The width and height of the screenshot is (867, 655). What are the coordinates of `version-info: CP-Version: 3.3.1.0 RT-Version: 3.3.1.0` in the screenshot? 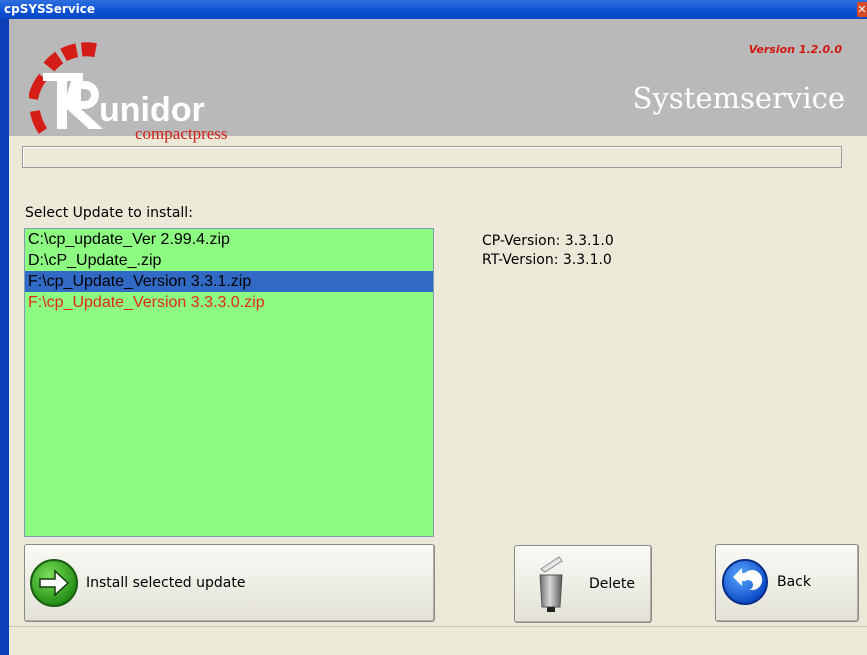 It's located at (548, 251).